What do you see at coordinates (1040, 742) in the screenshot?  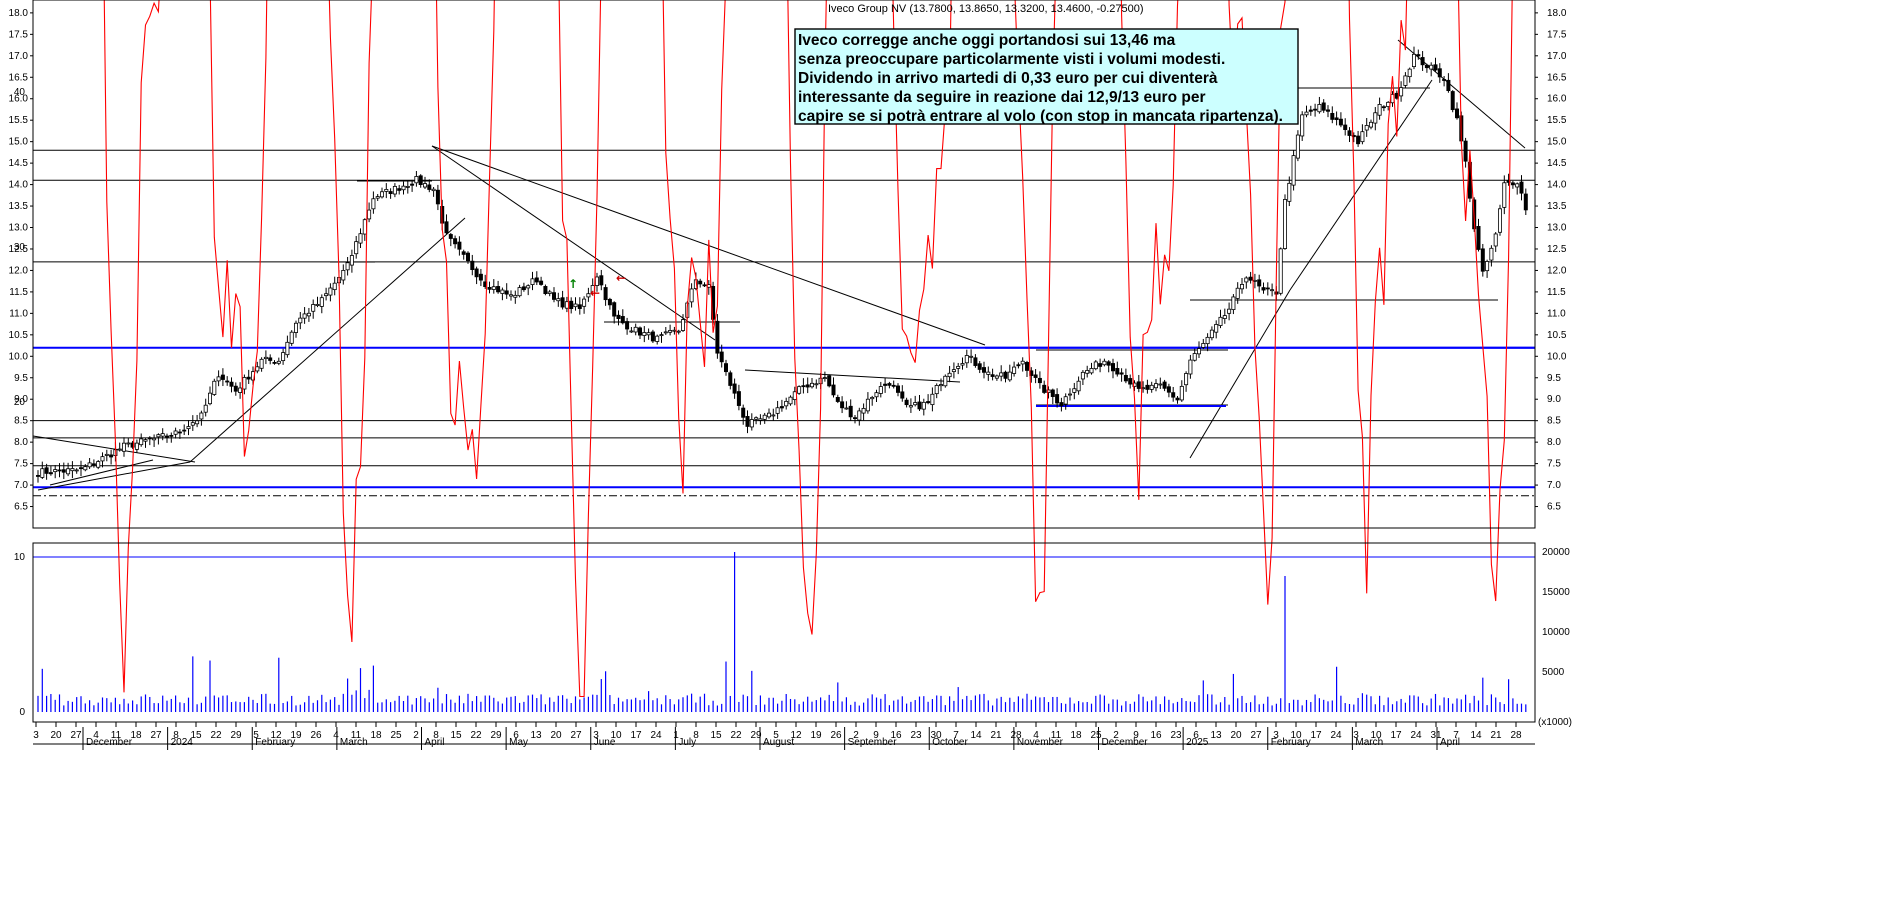 I see `x-month-label-11: November` at bounding box center [1040, 742].